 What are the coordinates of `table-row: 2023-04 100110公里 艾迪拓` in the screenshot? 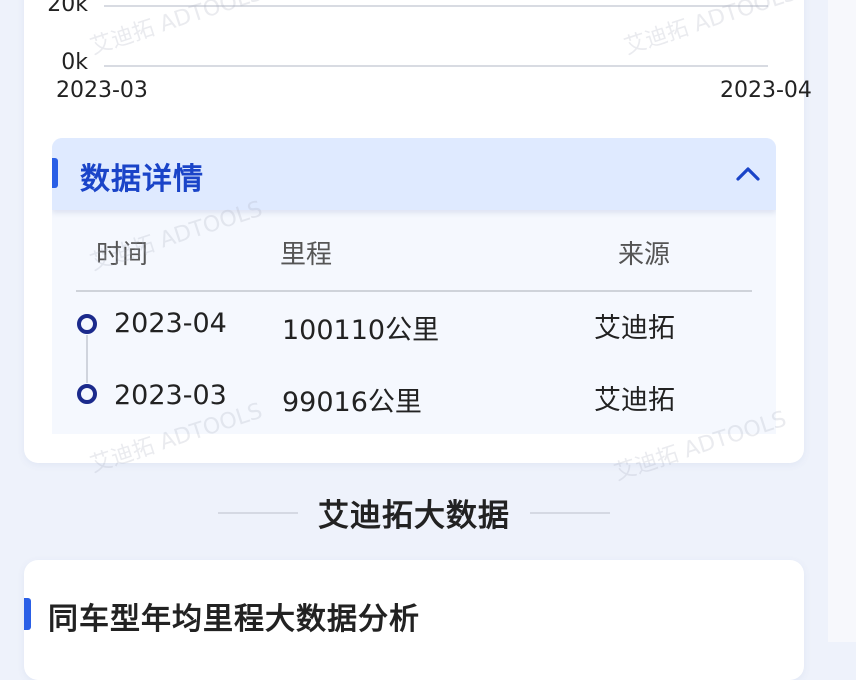 It's located at (414, 324).